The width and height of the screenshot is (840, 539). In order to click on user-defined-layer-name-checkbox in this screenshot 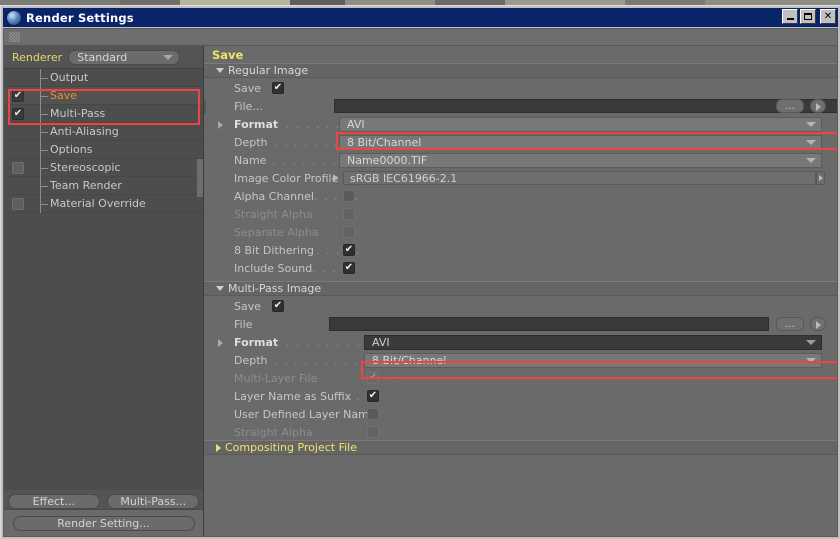, I will do `click(373, 414)`.